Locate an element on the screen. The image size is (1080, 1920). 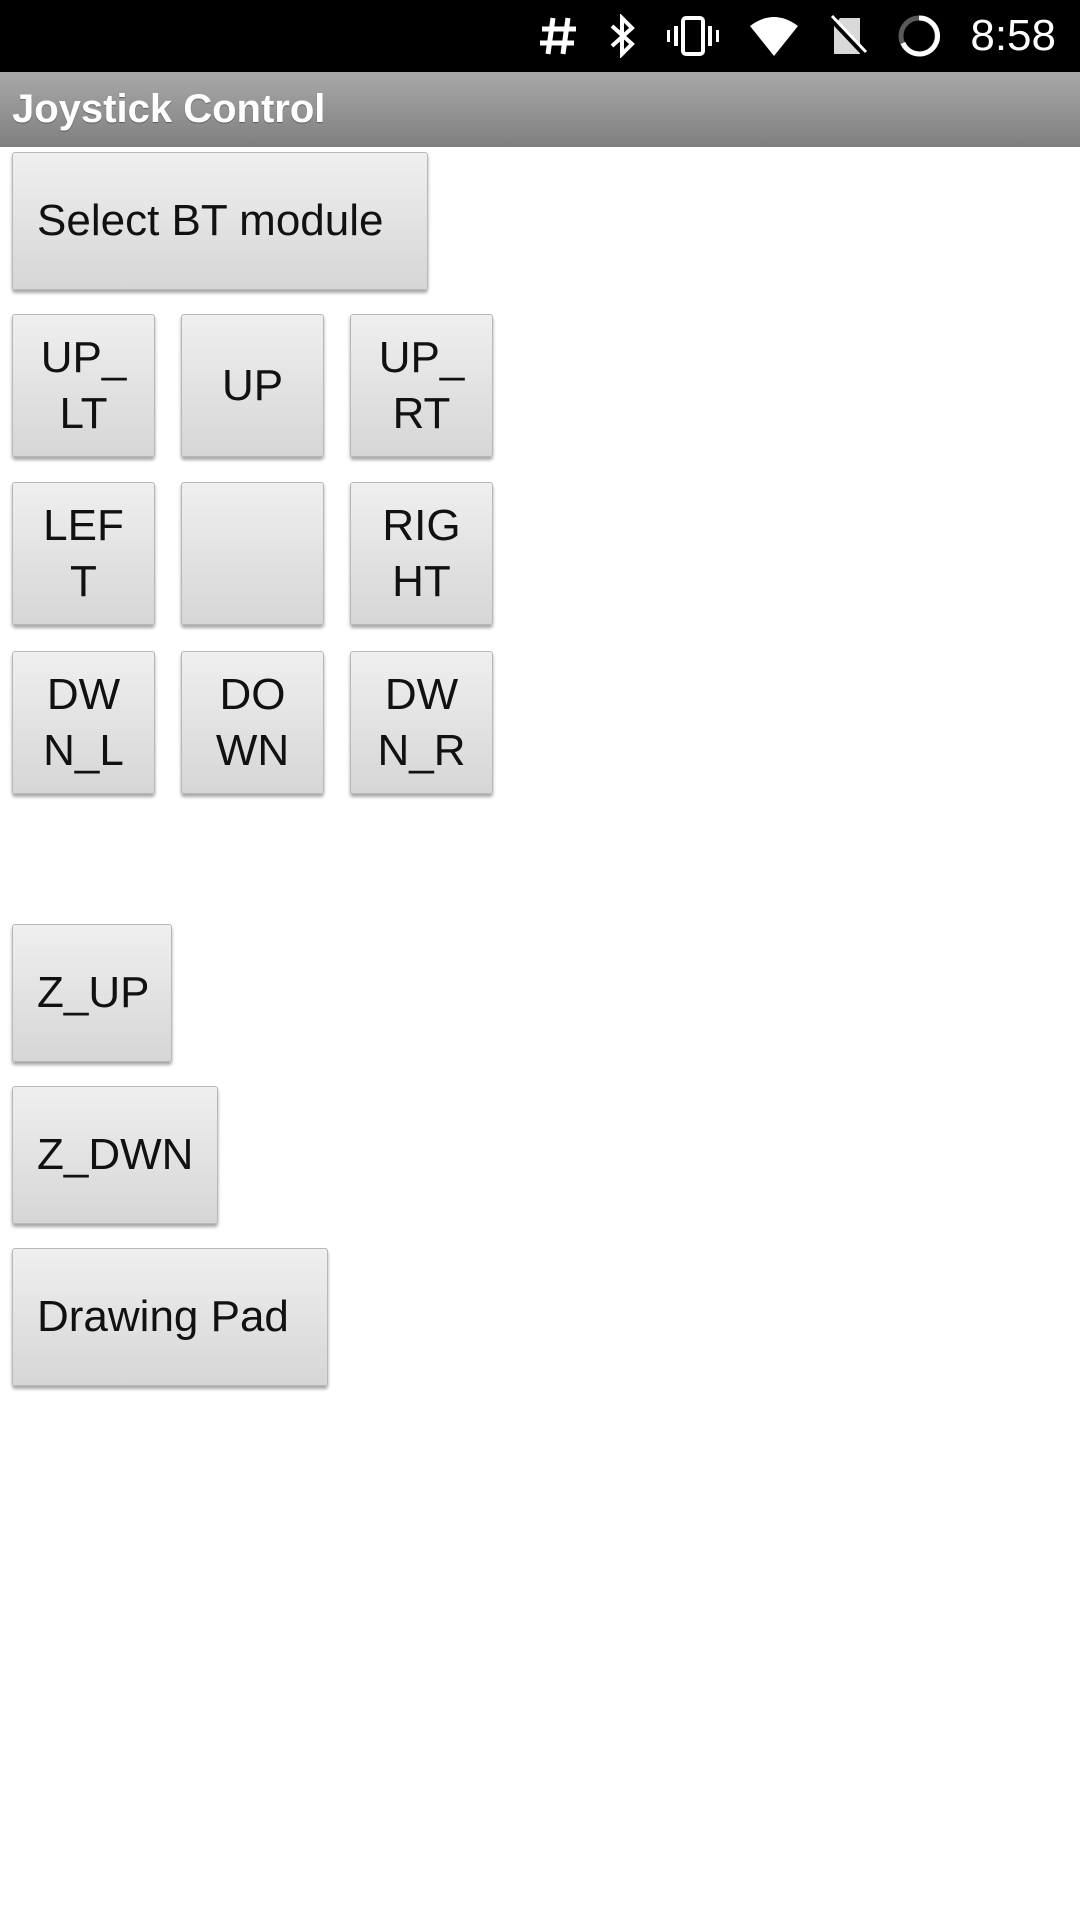
right-label: RIG HT is located at coordinates (421, 553).